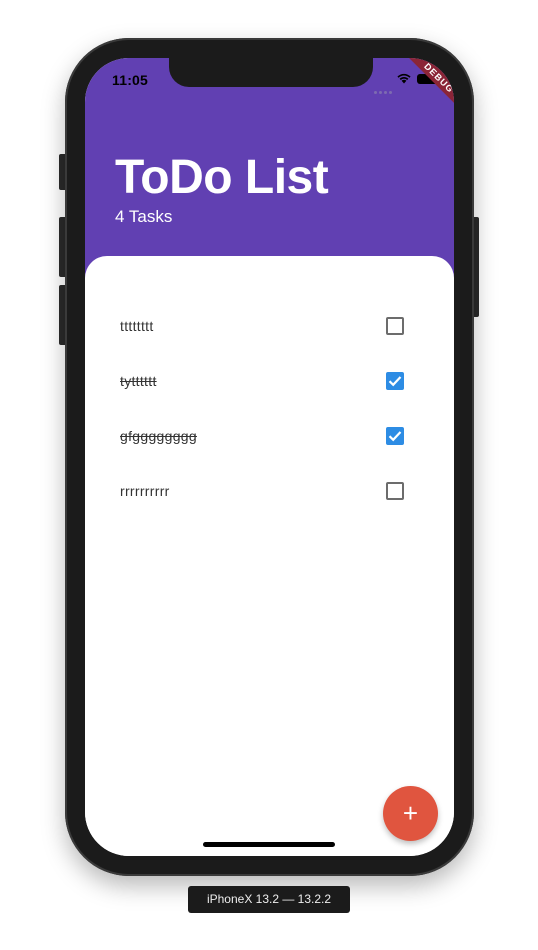  I want to click on task-row: rrrrrrrrrr, so click(265, 491).